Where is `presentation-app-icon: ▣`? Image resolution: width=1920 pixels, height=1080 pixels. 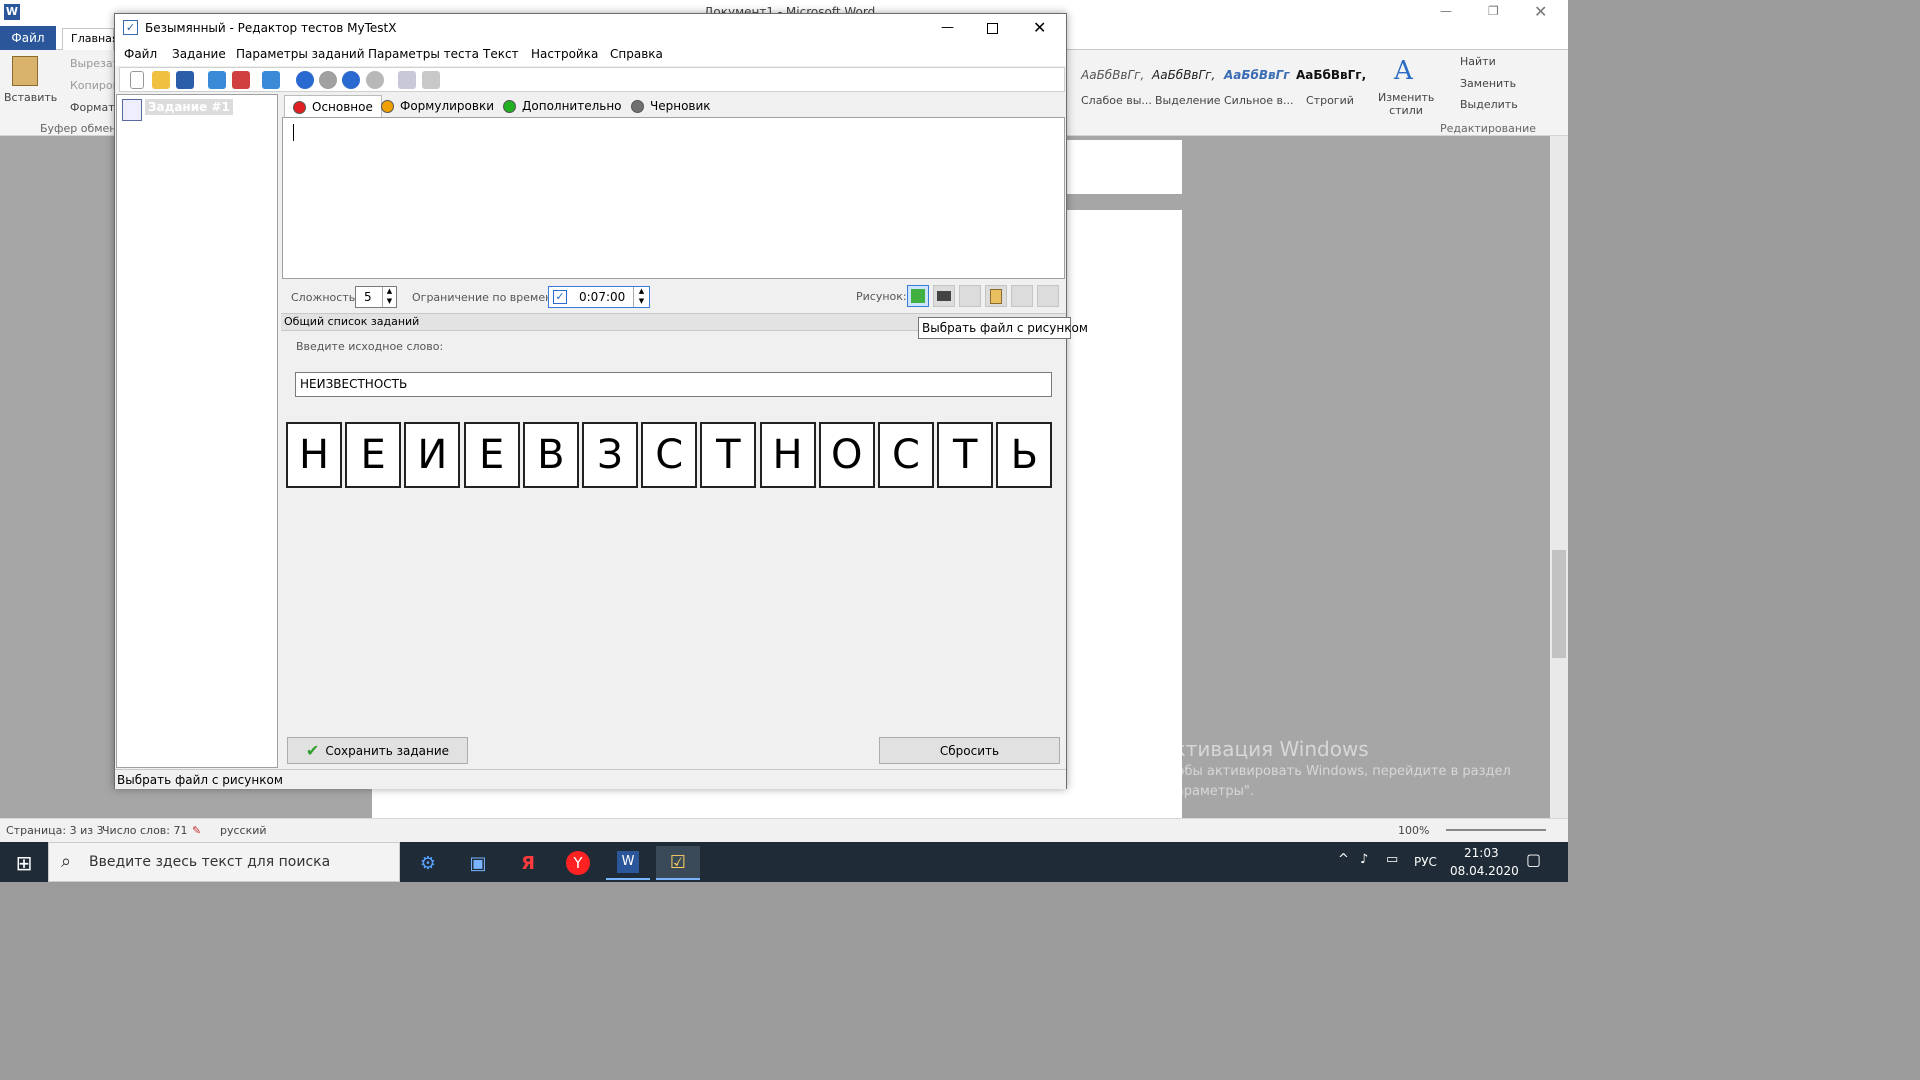
presentation-app-icon: ▣ is located at coordinates (478, 863).